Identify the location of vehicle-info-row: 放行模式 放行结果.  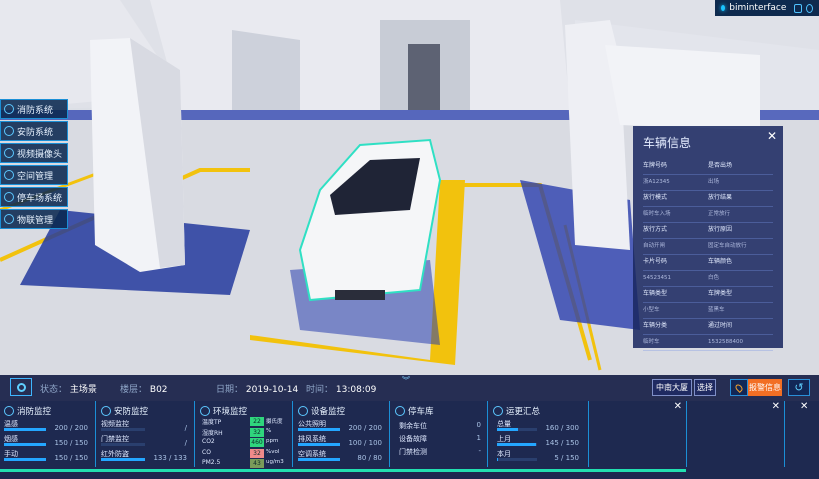
(708, 199).